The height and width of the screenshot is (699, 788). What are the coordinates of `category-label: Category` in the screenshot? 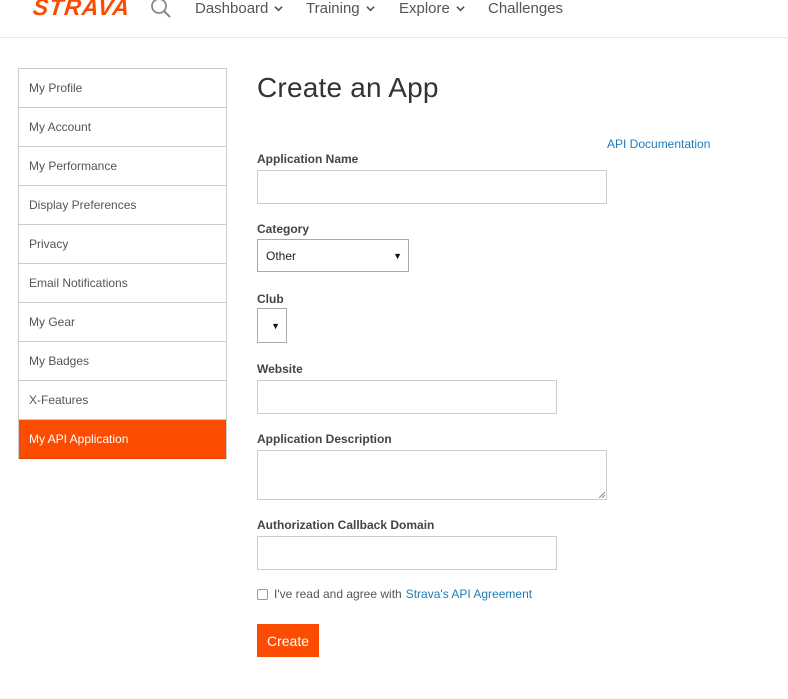 It's located at (283, 229).